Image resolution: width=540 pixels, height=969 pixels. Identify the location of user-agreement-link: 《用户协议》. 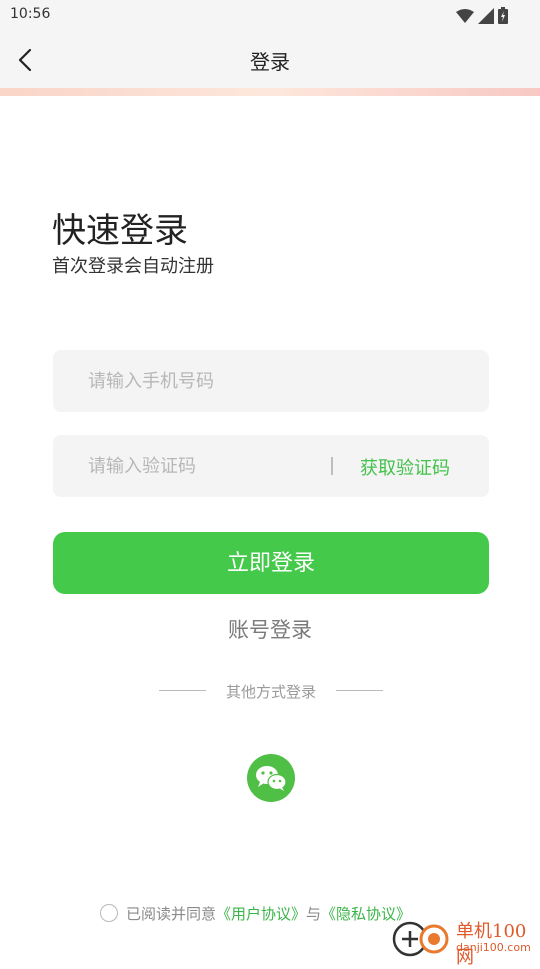
(261, 913).